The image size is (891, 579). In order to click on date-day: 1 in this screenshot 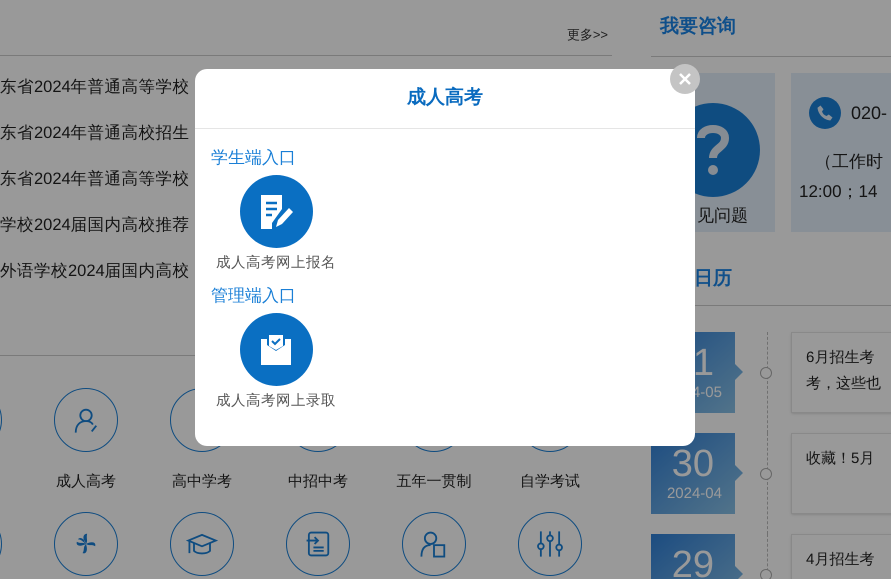, I will do `click(717, 363)`.